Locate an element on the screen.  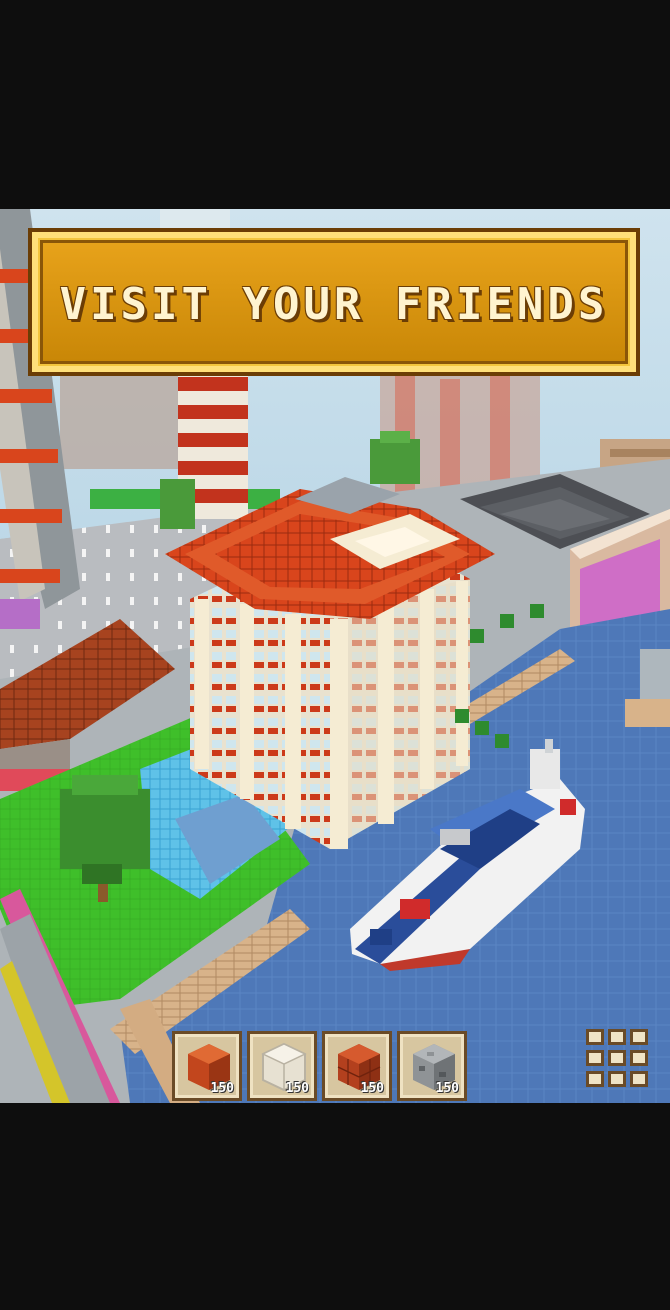
title-banner: VISIT YOUR FRIENDS is located at coordinates (334, 302).